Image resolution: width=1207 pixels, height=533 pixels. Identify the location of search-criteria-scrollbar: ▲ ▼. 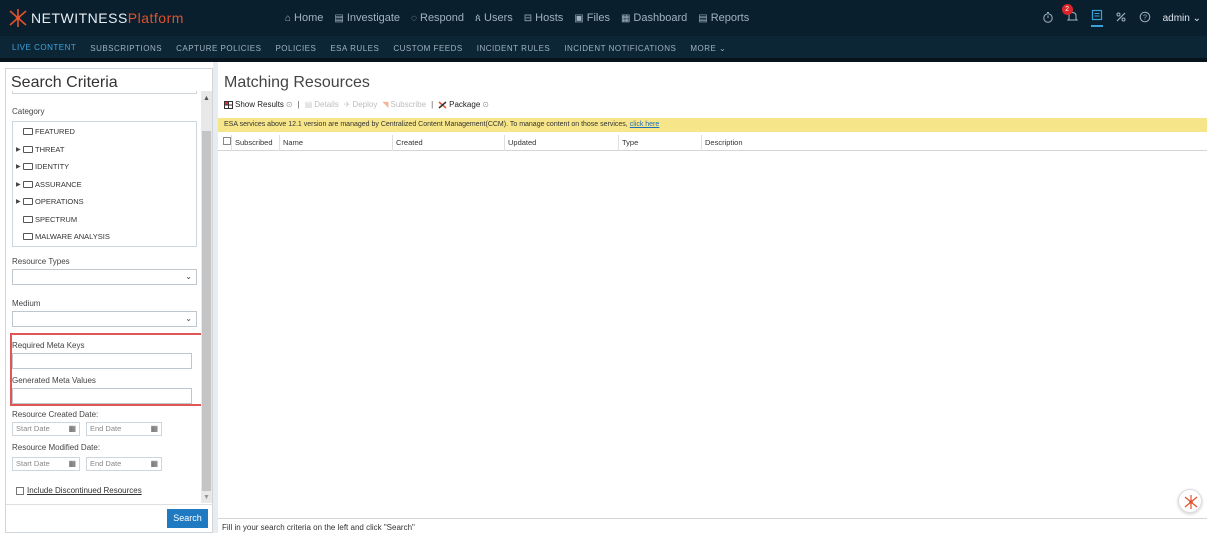
(206, 297).